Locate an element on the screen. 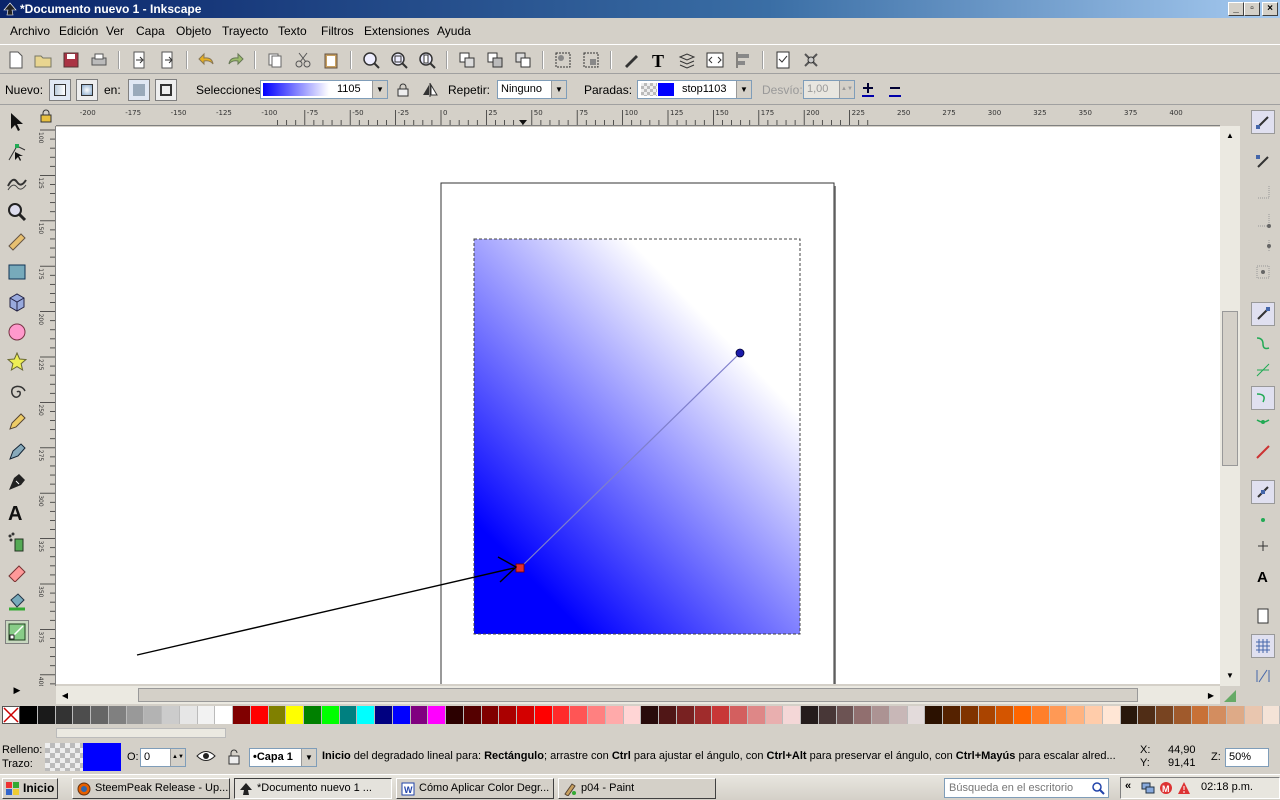  fill-stroke-icon is located at coordinates (631, 60).